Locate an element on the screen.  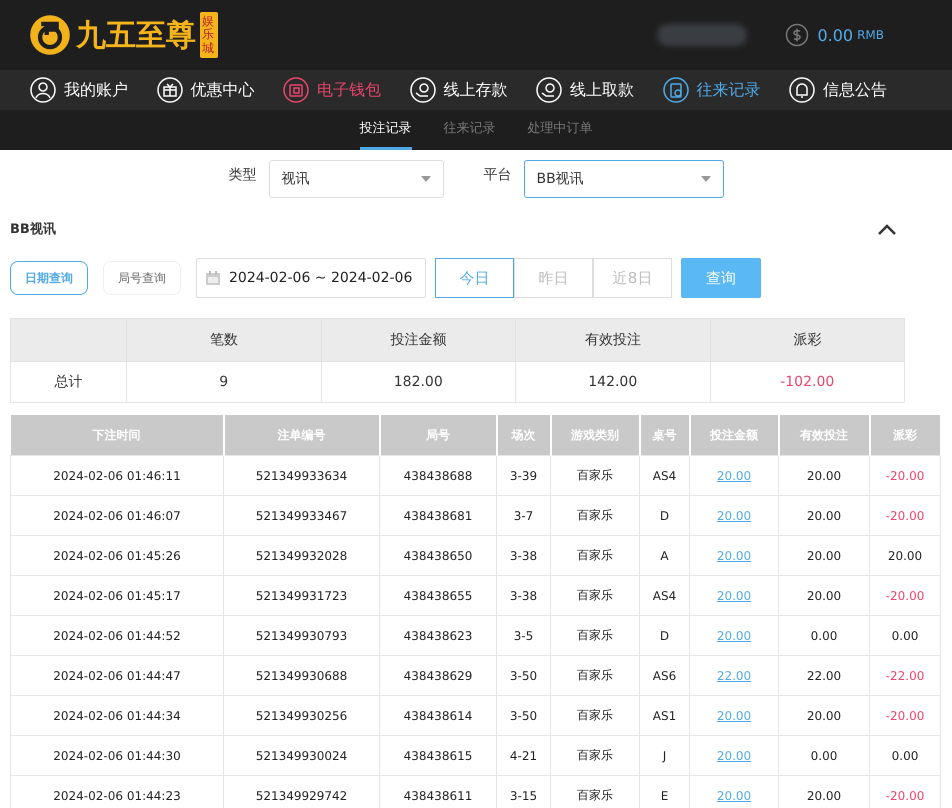
nav-item: 往来记录 is located at coordinates (711, 90).